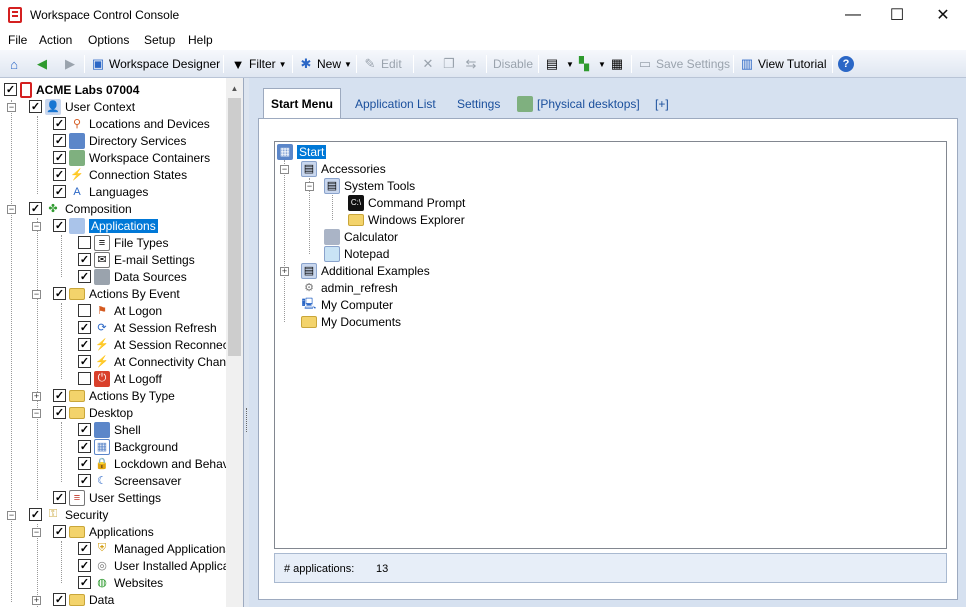 Image resolution: width=966 pixels, height=607 pixels. What do you see at coordinates (129, 480) in the screenshot?
I see `tree-item-screensaver: ✓ ☾ Screensaver` at bounding box center [129, 480].